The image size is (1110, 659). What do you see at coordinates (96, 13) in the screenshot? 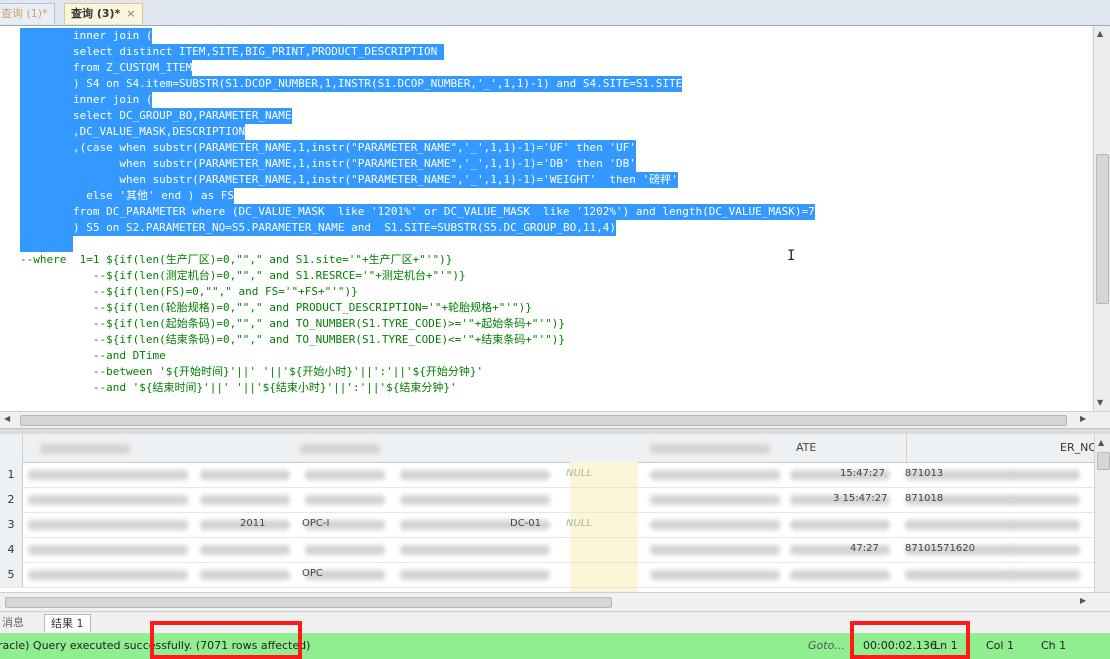
I see `tab-label: 查询 (3)*` at bounding box center [96, 13].